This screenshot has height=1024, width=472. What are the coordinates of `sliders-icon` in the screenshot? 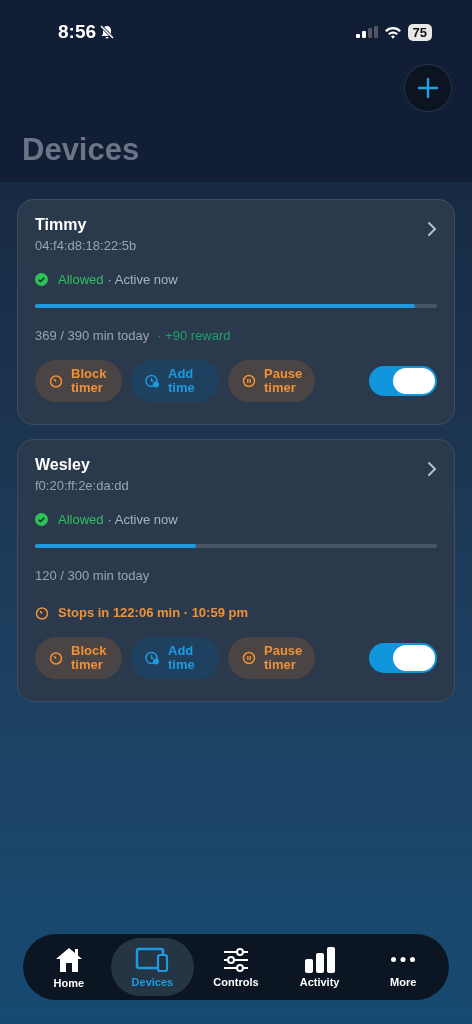 It's located at (236, 959).